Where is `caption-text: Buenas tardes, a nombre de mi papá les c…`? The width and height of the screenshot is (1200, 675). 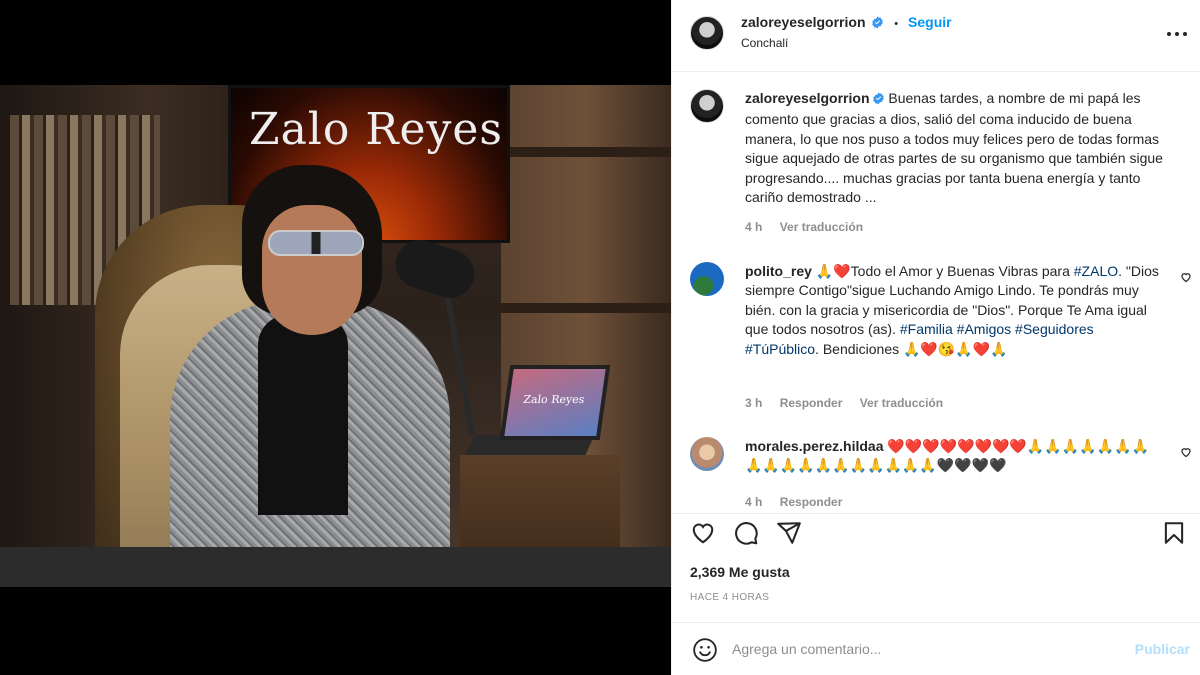 caption-text: Buenas tardes, a nombre de mi papá les c… is located at coordinates (954, 148).